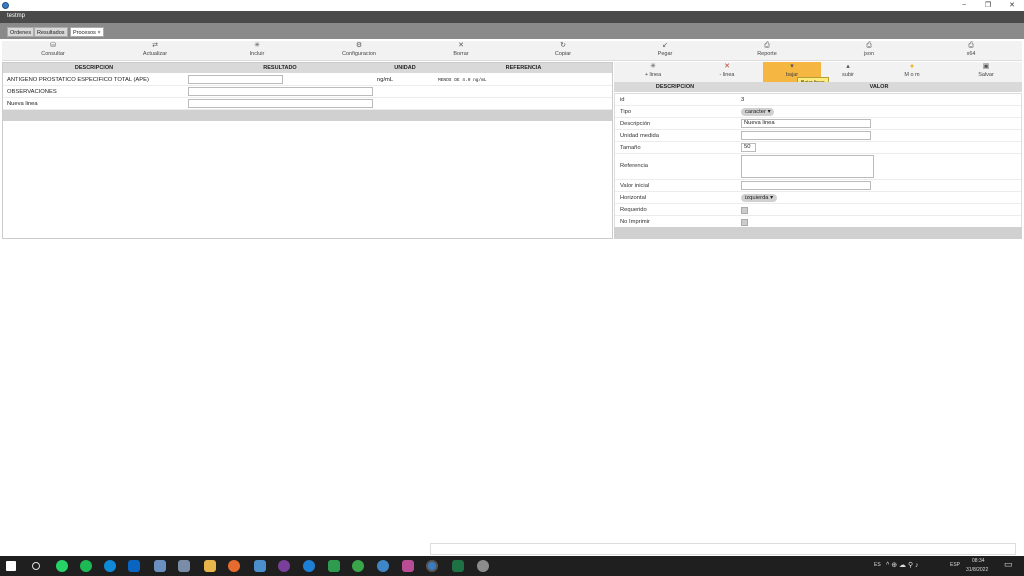 Image resolution: width=1024 pixels, height=576 pixels. Describe the element at coordinates (767, 45) in the screenshot. I see `printer-icon: ⎙` at that location.